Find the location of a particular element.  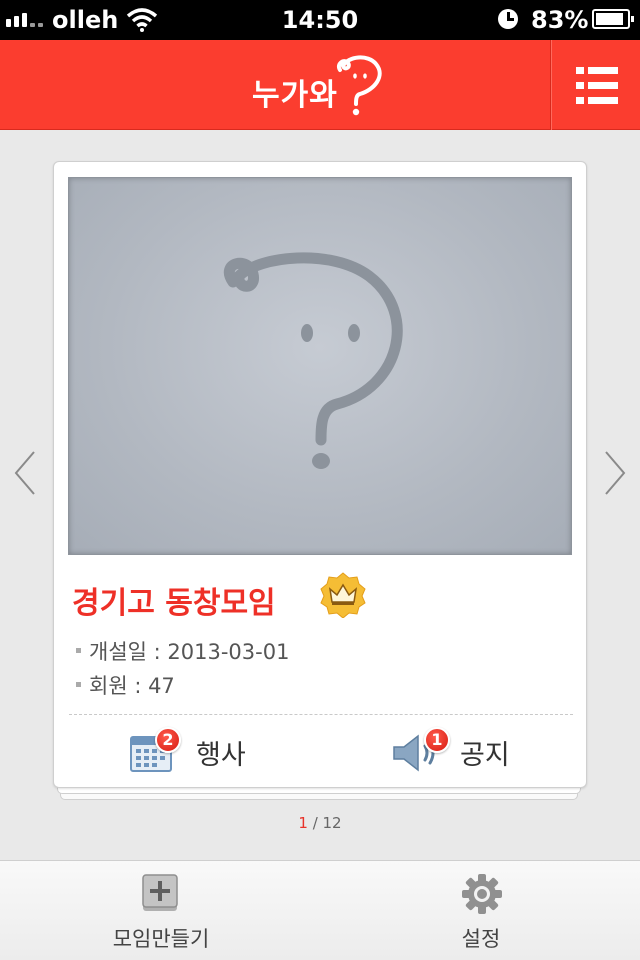

notices-button: 1 공지 is located at coordinates (462, 752).